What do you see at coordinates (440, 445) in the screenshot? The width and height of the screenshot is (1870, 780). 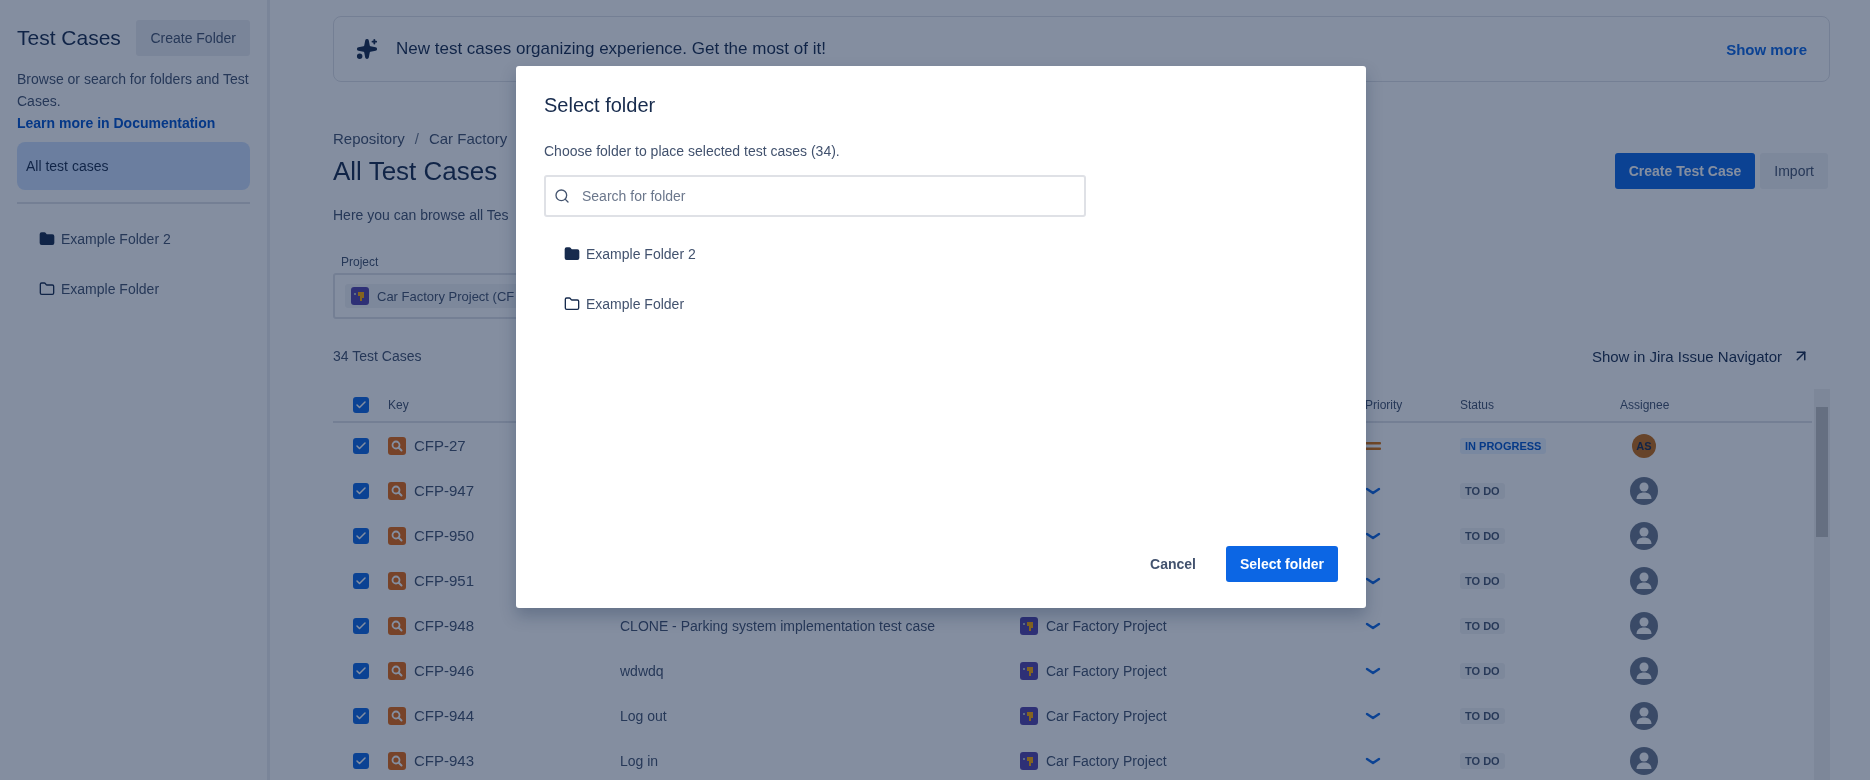 I see `test-case-key: CFP-27` at bounding box center [440, 445].